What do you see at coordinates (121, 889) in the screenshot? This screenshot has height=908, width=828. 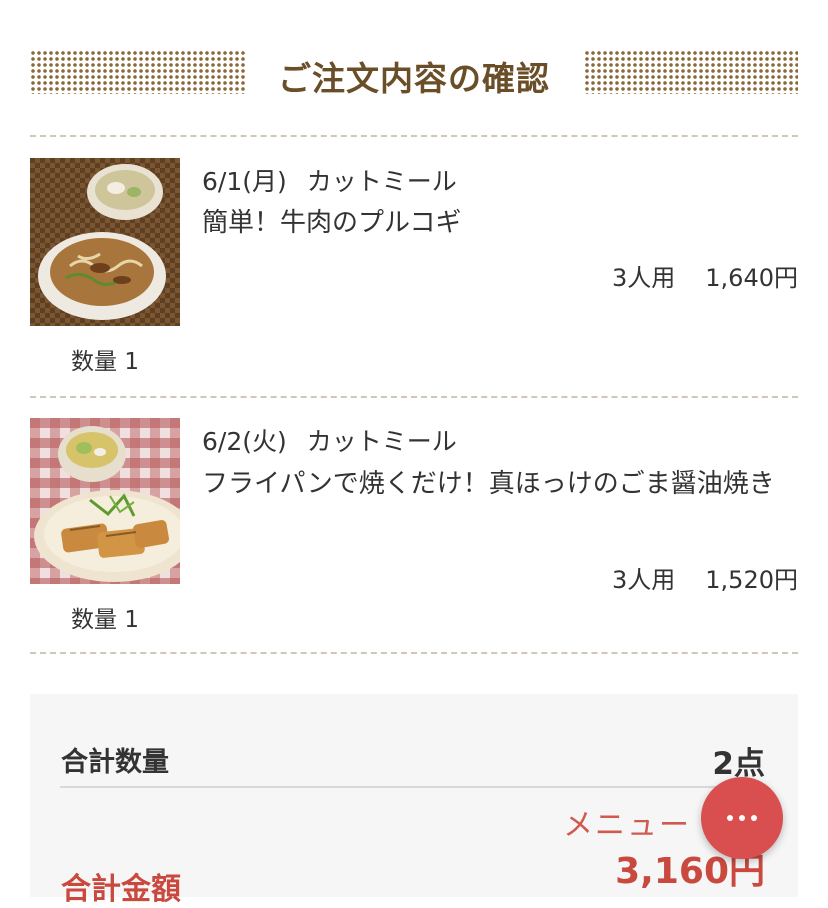 I see `total-amount-label: 合計金額` at bounding box center [121, 889].